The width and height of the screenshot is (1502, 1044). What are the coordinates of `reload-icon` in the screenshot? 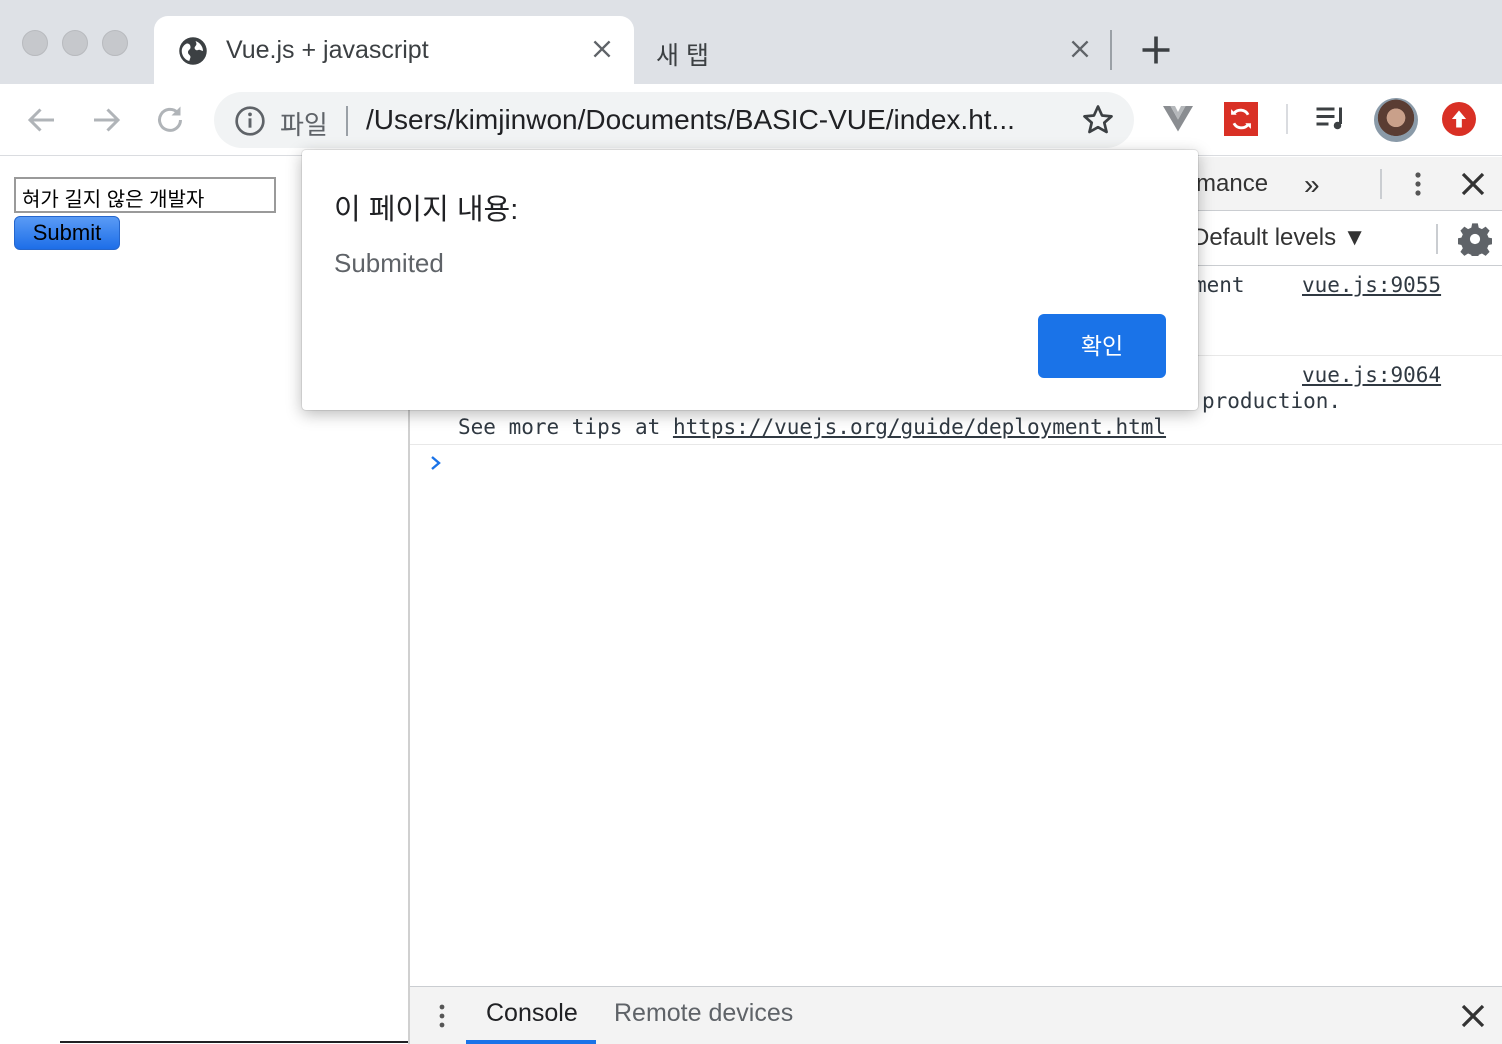 It's located at (170, 120).